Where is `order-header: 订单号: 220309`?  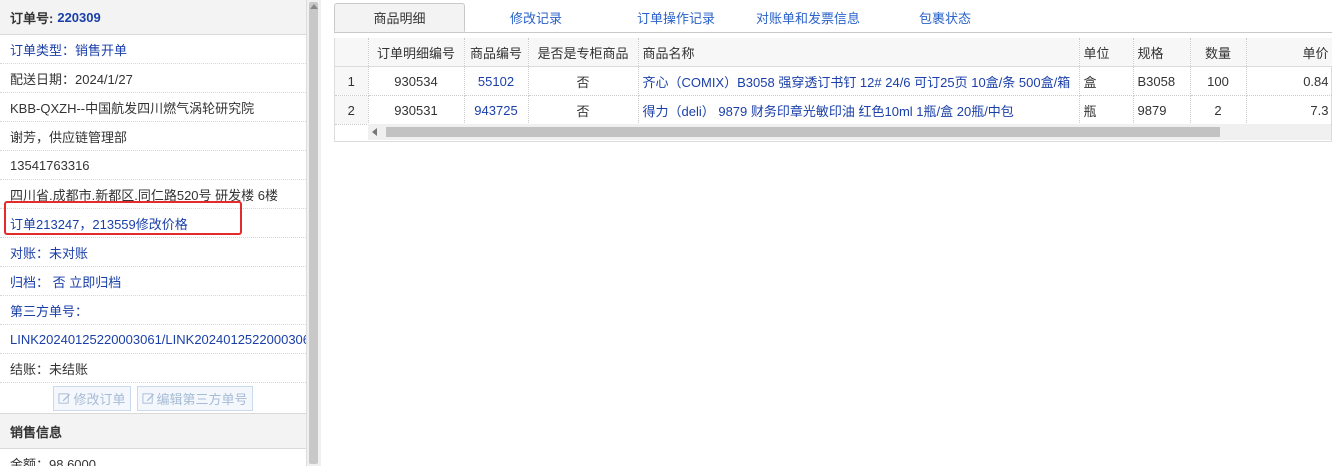 order-header: 订单号: 220309 is located at coordinates (153, 17).